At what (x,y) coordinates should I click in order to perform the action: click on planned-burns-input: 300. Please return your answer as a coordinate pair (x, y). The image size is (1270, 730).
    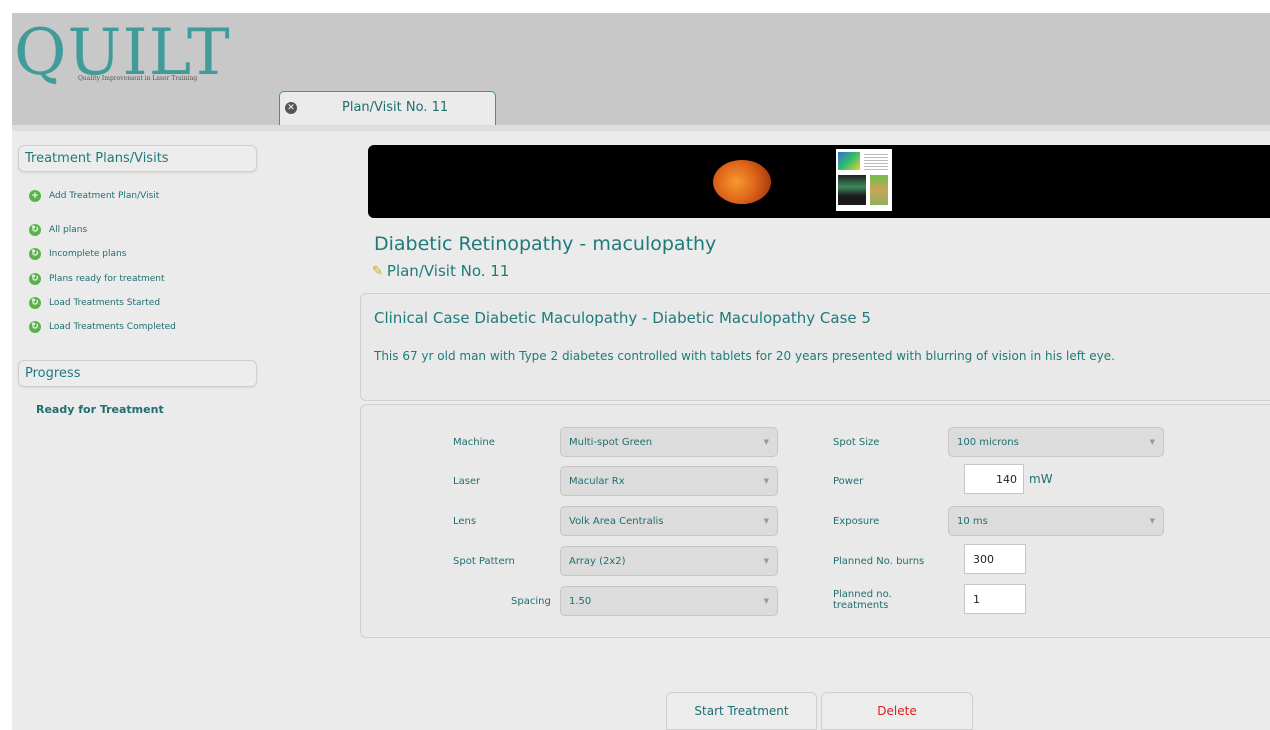
    Looking at the image, I should click on (995, 559).